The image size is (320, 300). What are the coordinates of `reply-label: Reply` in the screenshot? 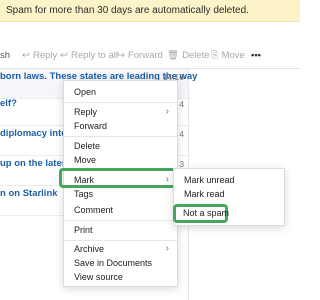 It's located at (45, 55).